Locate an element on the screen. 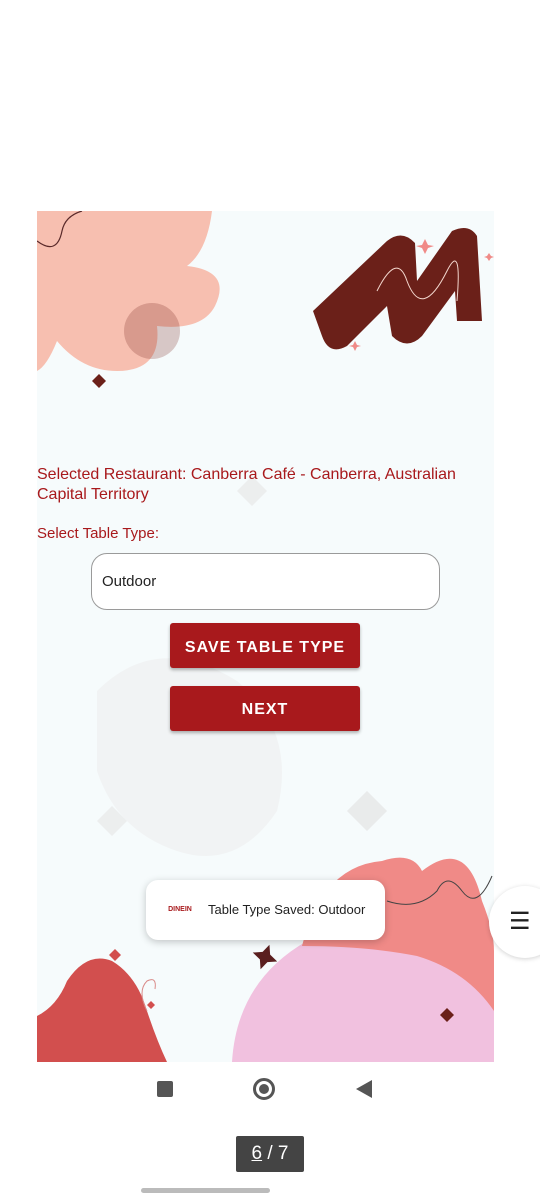 The image size is (540, 1200). toast-message: Table Type Saved: Outdoor is located at coordinates (287, 909).